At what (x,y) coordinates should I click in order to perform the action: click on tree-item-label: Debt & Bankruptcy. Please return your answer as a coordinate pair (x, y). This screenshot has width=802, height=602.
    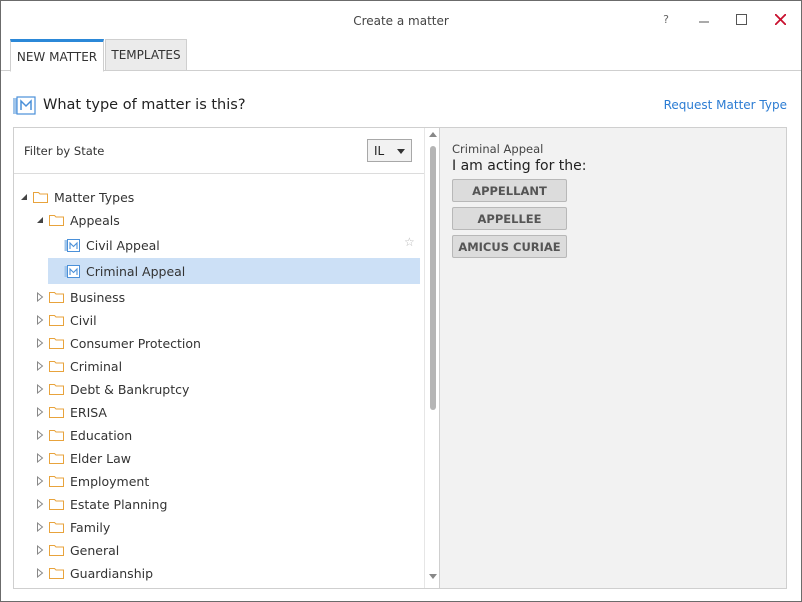
    Looking at the image, I should click on (130, 389).